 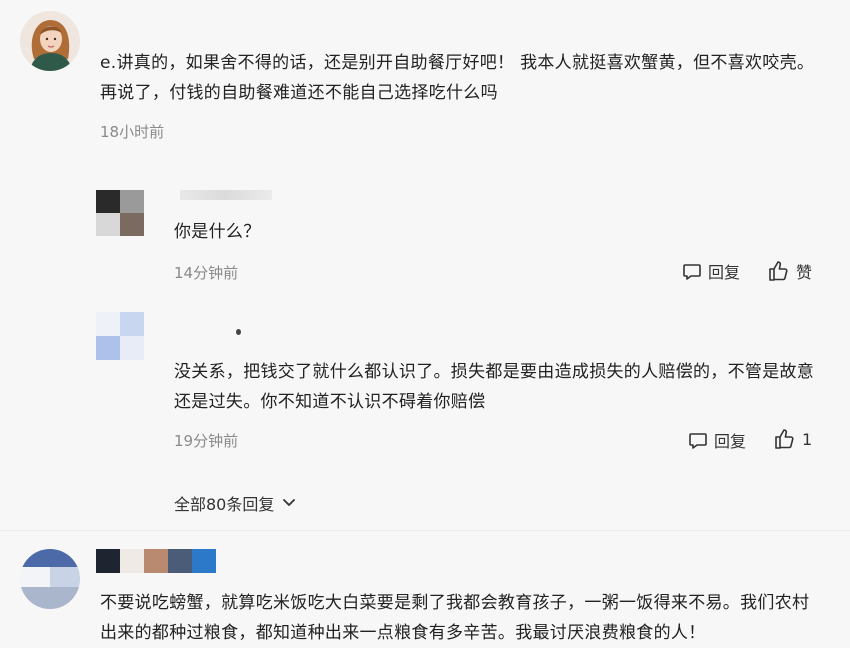 What do you see at coordinates (217, 232) in the screenshot?
I see `reply-text: 你是什么？` at bounding box center [217, 232].